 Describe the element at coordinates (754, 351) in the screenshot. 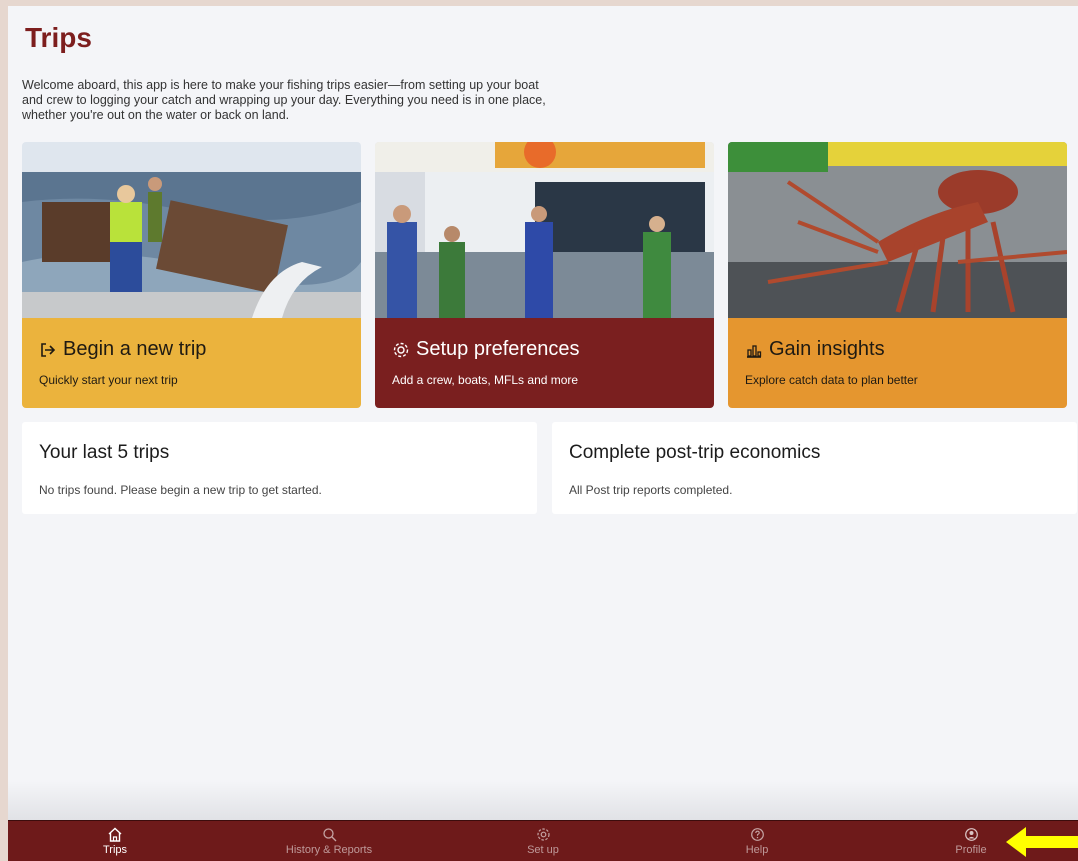

I see `bar-chart-icon` at that location.